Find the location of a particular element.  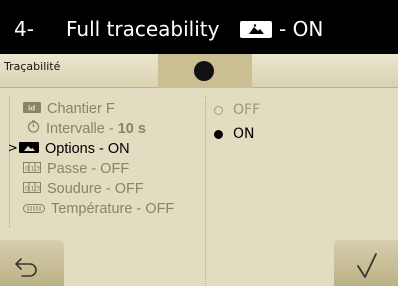

back-arrow-icon is located at coordinates (26, 267).